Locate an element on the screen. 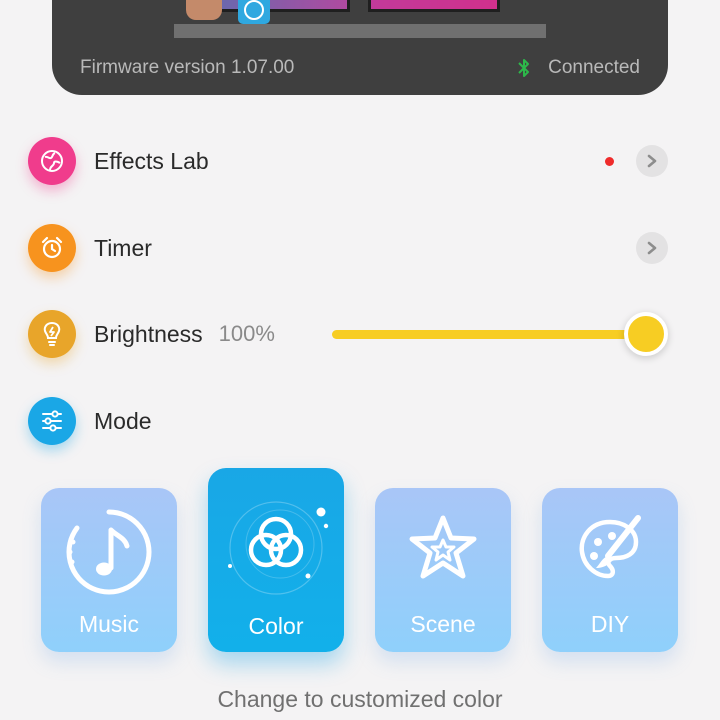  menu-item-brightness: Brightness 100% is located at coordinates (348, 334).